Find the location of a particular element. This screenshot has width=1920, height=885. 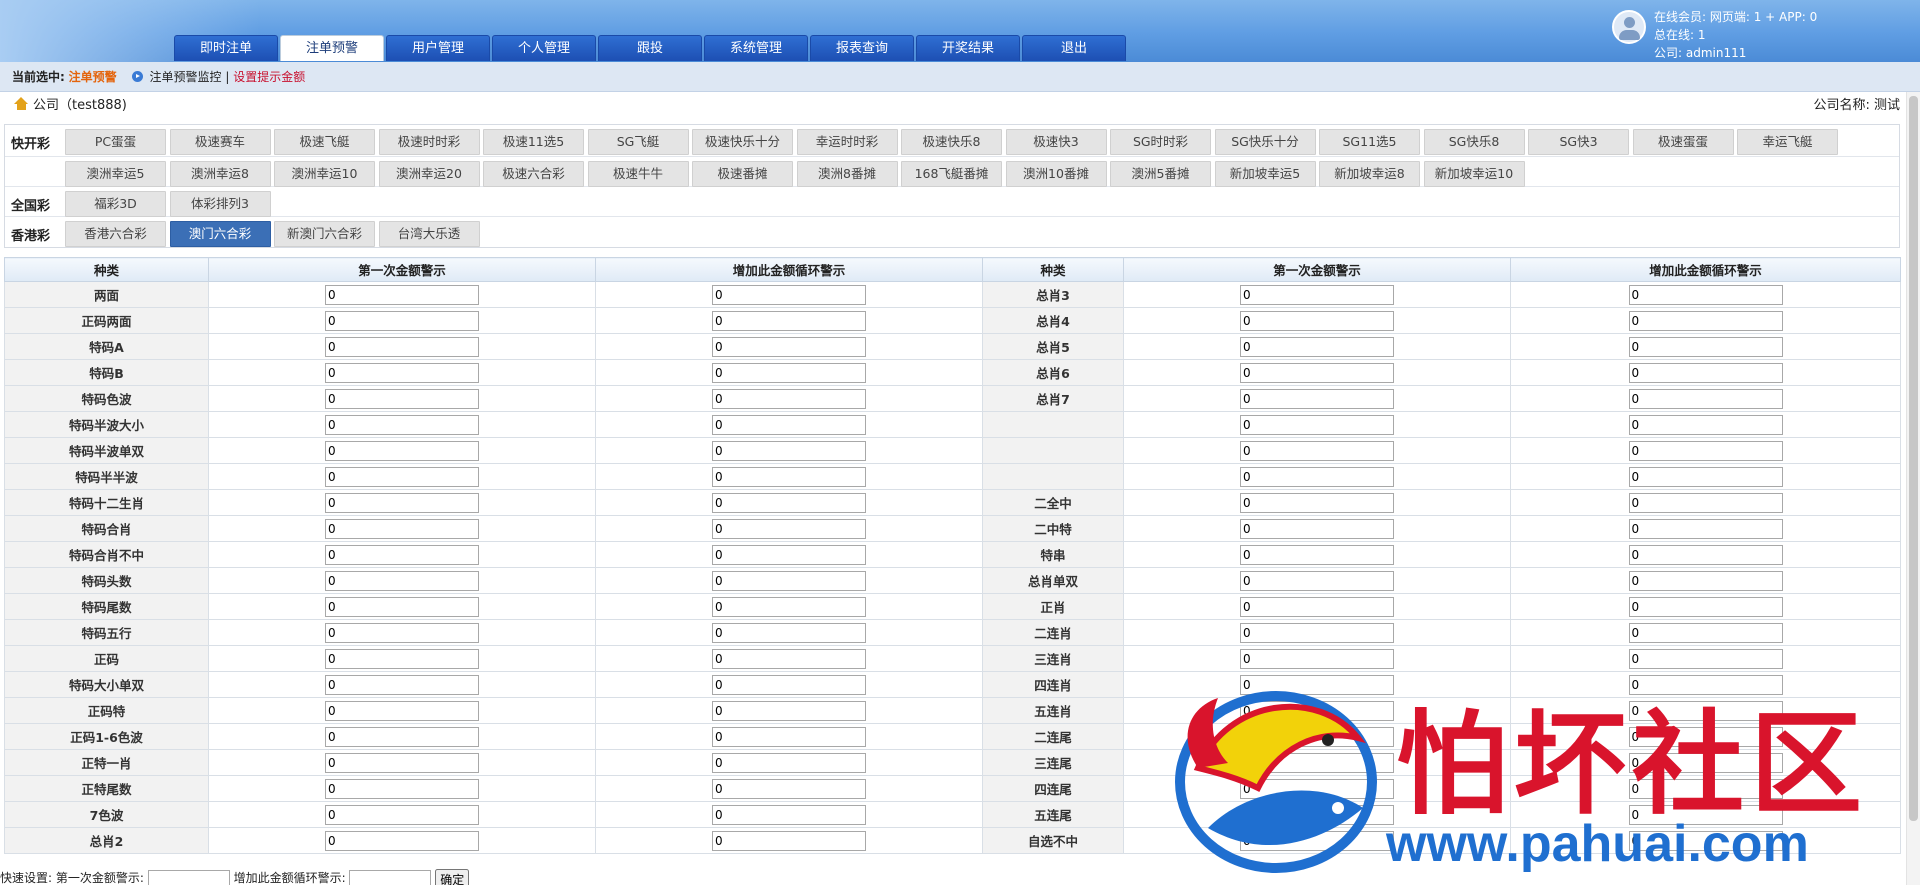

lottery-pill: 澳洲幸运5 is located at coordinates (115, 174).